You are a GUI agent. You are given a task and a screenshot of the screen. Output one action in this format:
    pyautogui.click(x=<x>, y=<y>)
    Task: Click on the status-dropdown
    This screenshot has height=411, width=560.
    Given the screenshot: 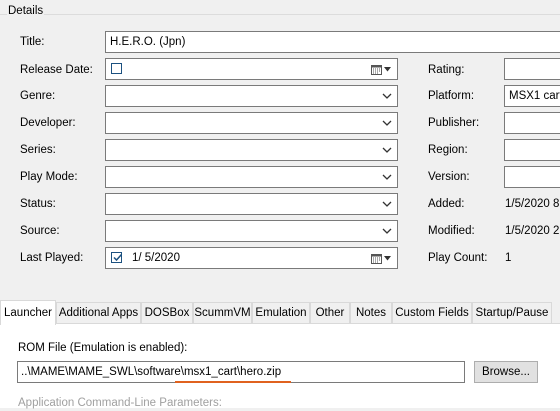 What is the action you would take?
    pyautogui.click(x=251, y=204)
    